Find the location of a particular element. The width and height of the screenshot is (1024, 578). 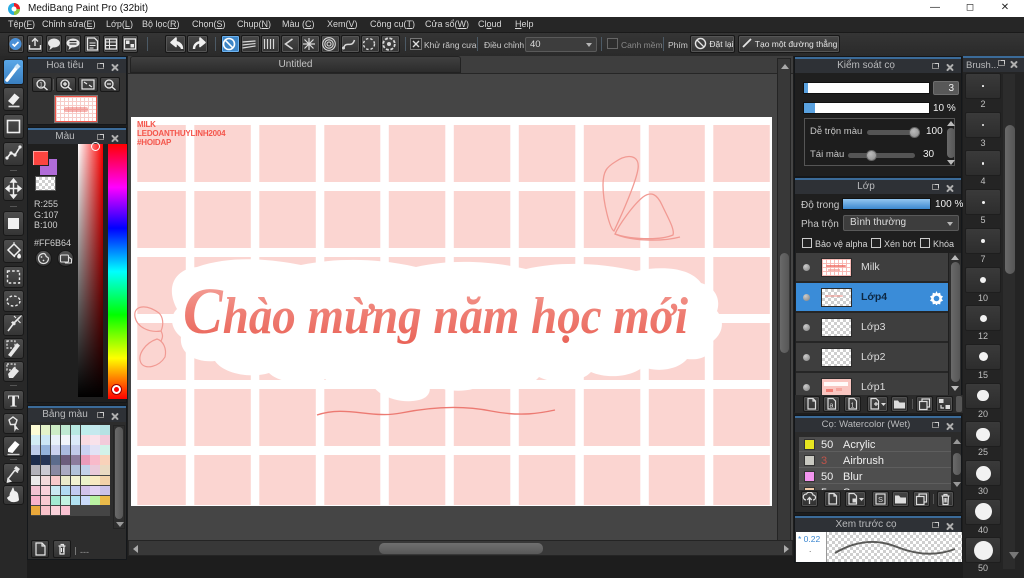

svg-text: S is located at coordinates (880, 499).